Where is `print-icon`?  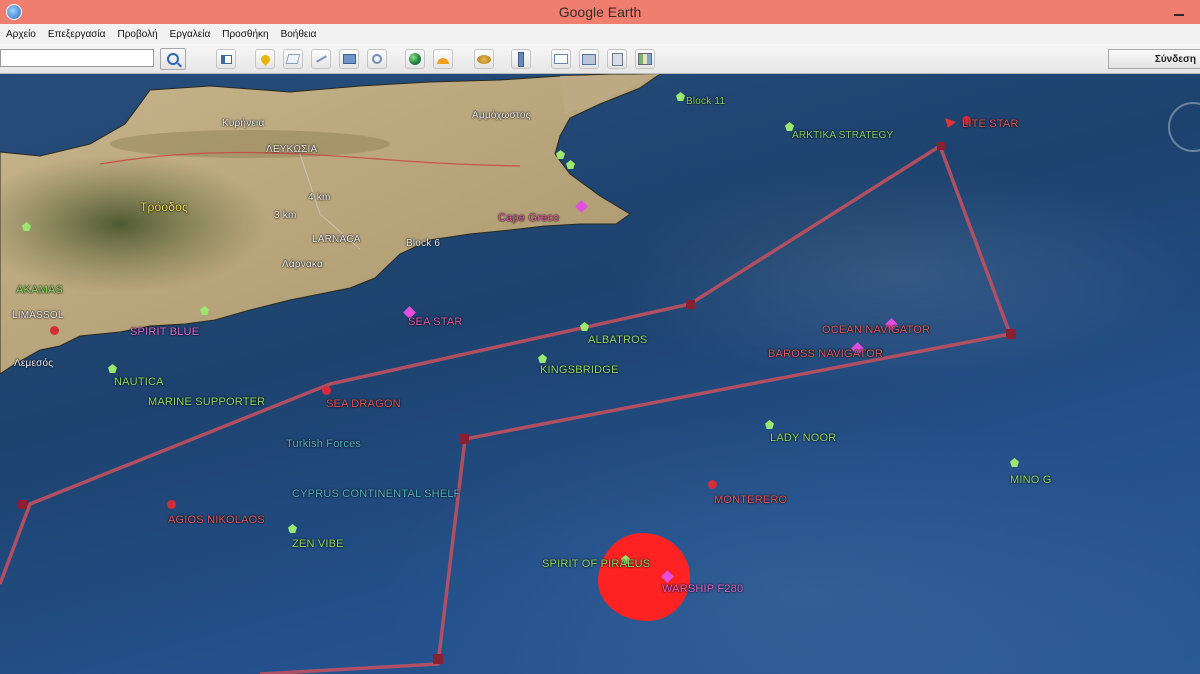
print-icon is located at coordinates (589, 59).